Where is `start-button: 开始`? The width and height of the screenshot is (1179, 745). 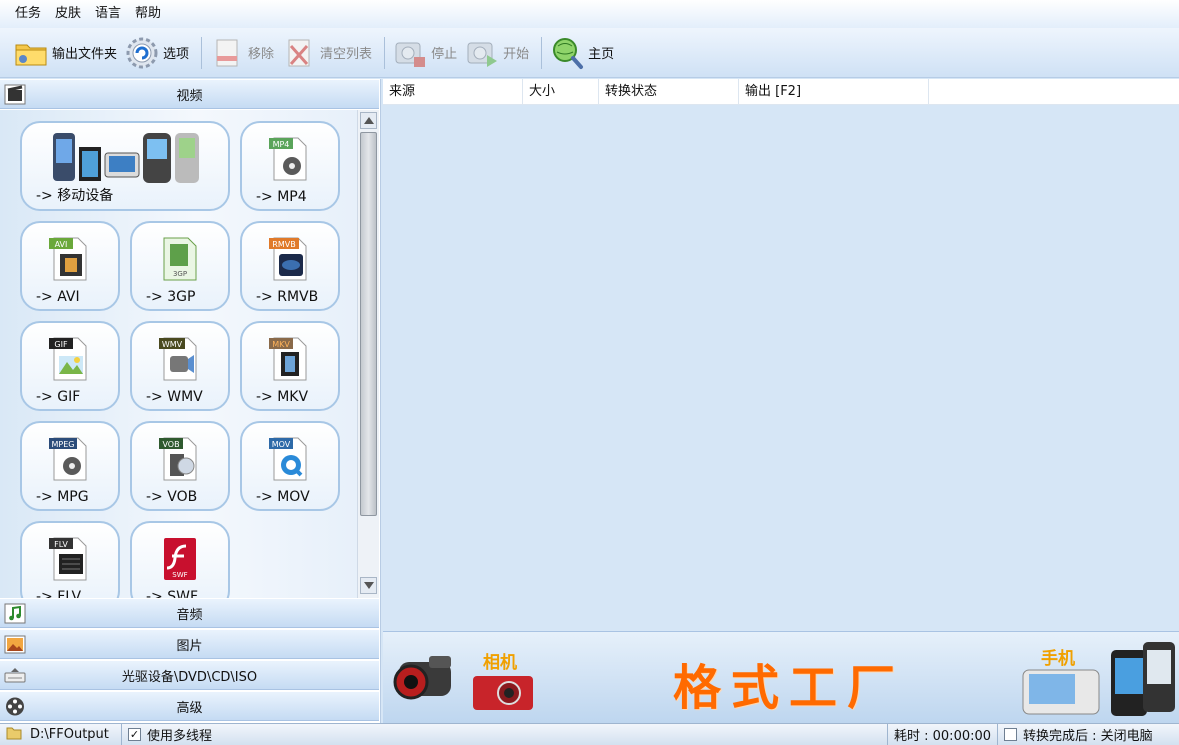 start-button: 开始 is located at coordinates (499, 53).